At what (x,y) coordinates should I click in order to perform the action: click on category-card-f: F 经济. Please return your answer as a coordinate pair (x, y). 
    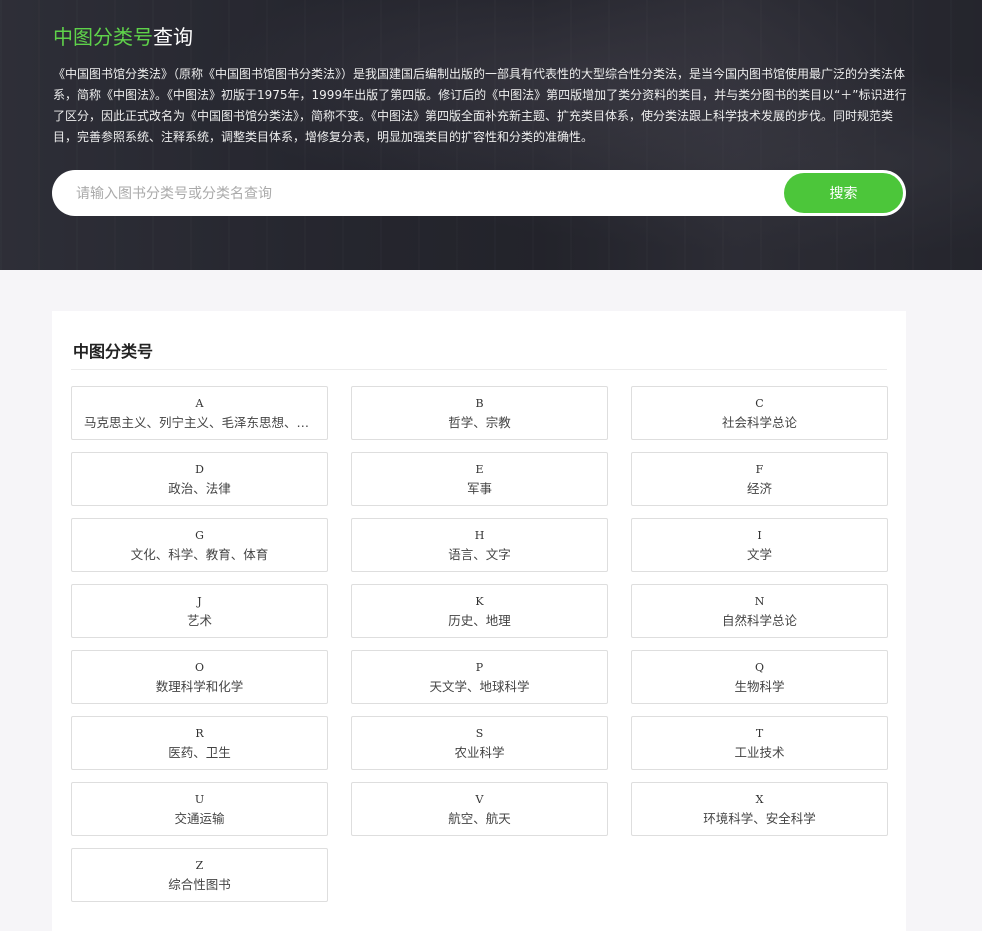
    Looking at the image, I should click on (759, 479).